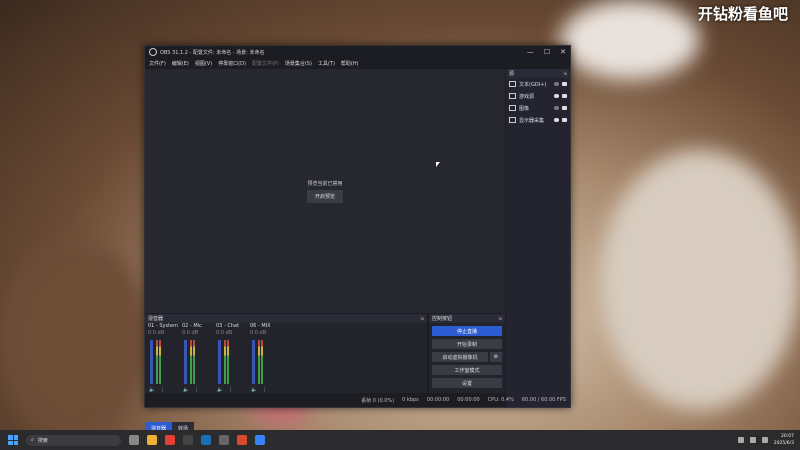 Image resolution: width=800 pixels, height=450 pixels. I want to click on monitor-source-icon, so click(512, 120).